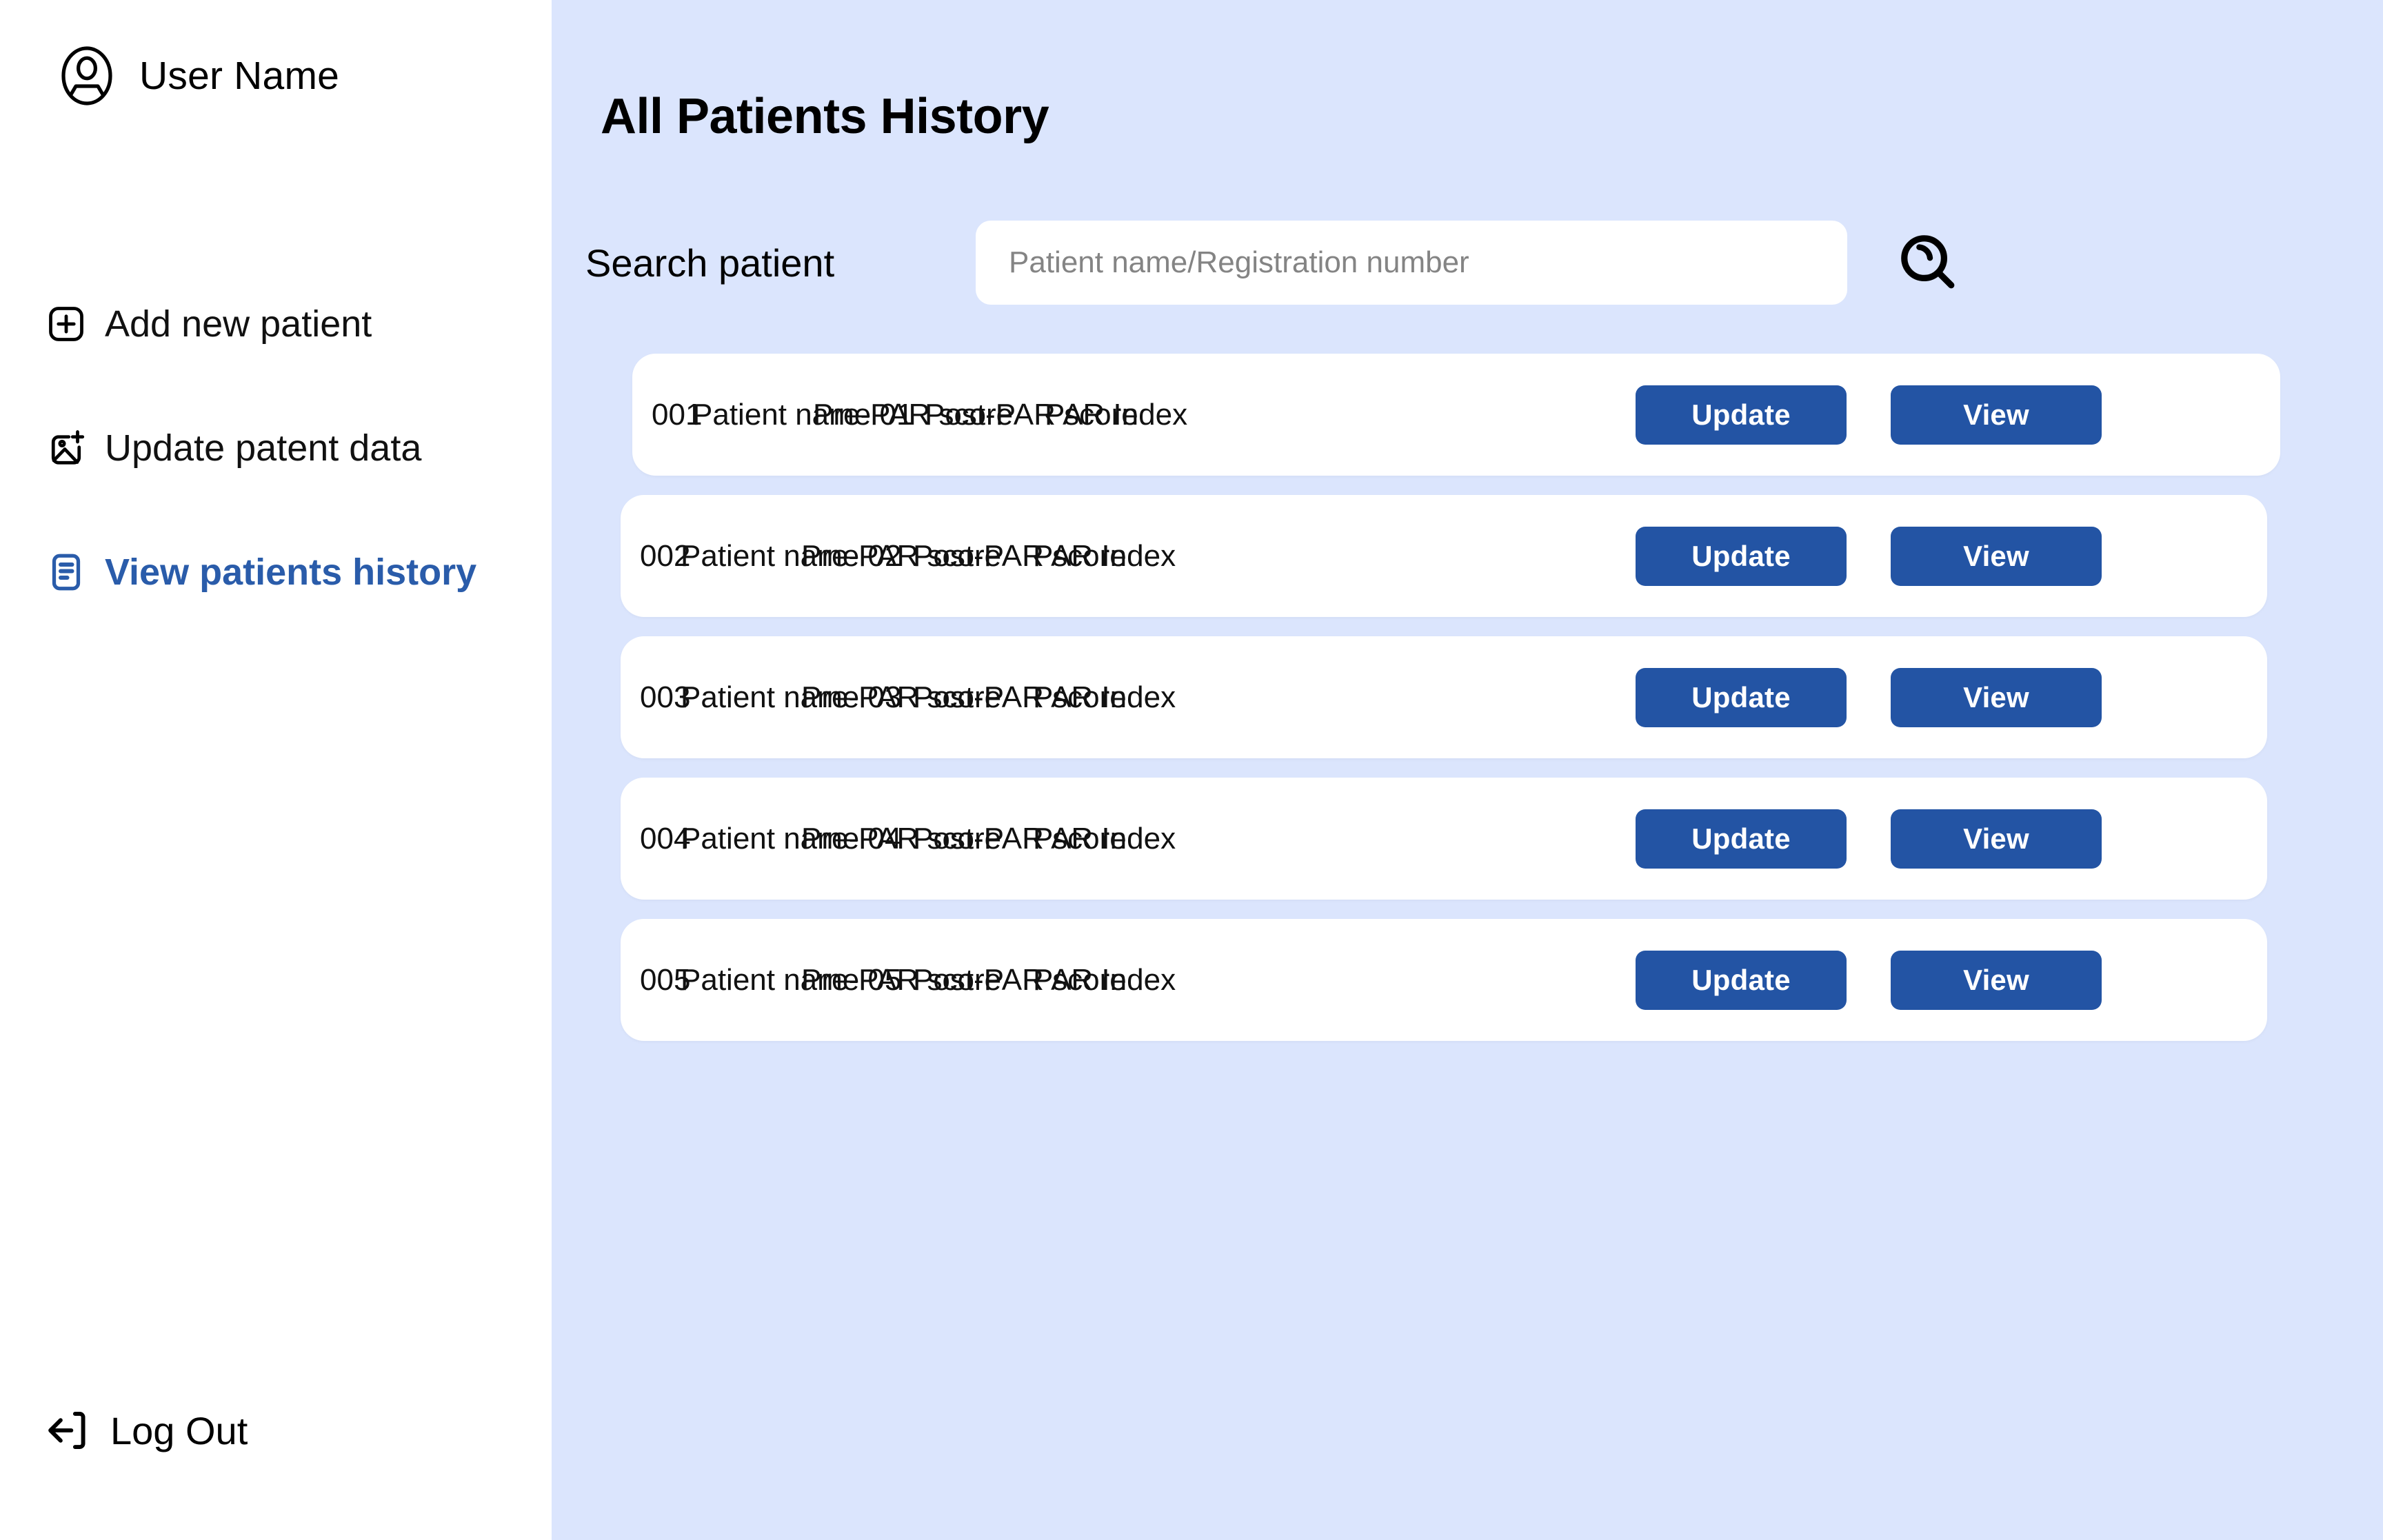 Image resolution: width=2383 pixels, height=1540 pixels. I want to click on add-square-icon, so click(66, 324).